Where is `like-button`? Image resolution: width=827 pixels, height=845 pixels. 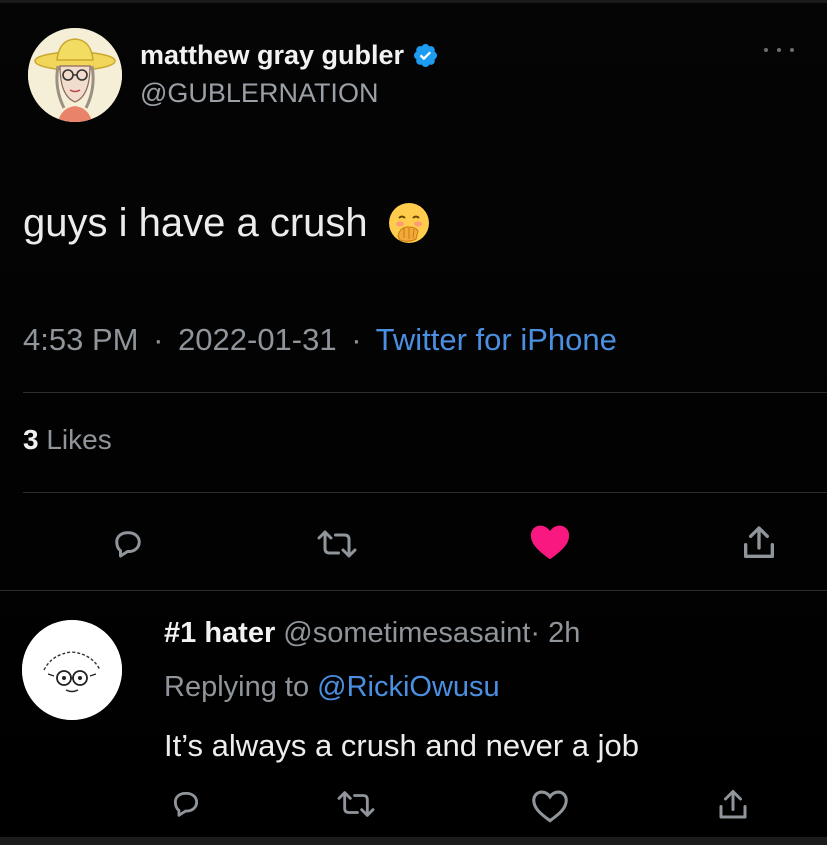 like-button is located at coordinates (550, 542).